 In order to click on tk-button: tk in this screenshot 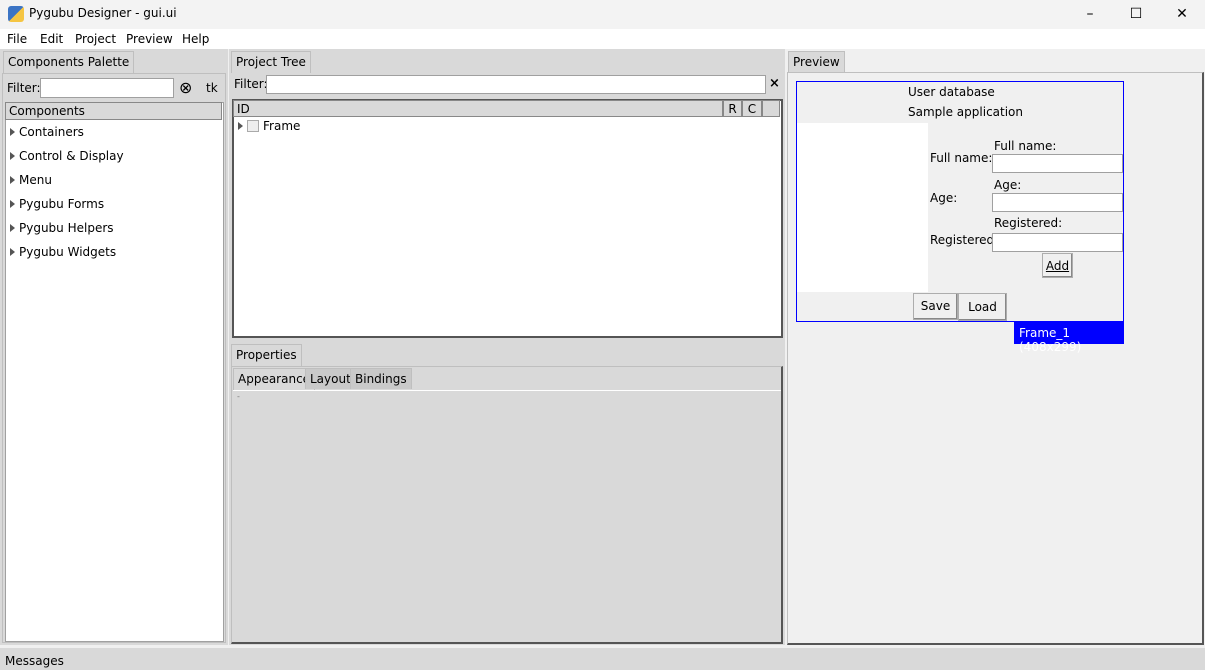, I will do `click(212, 88)`.